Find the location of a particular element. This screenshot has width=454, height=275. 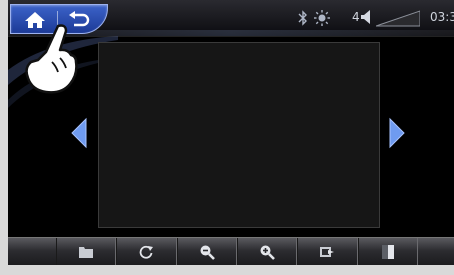

wallpaper-icon is located at coordinates (387, 252).